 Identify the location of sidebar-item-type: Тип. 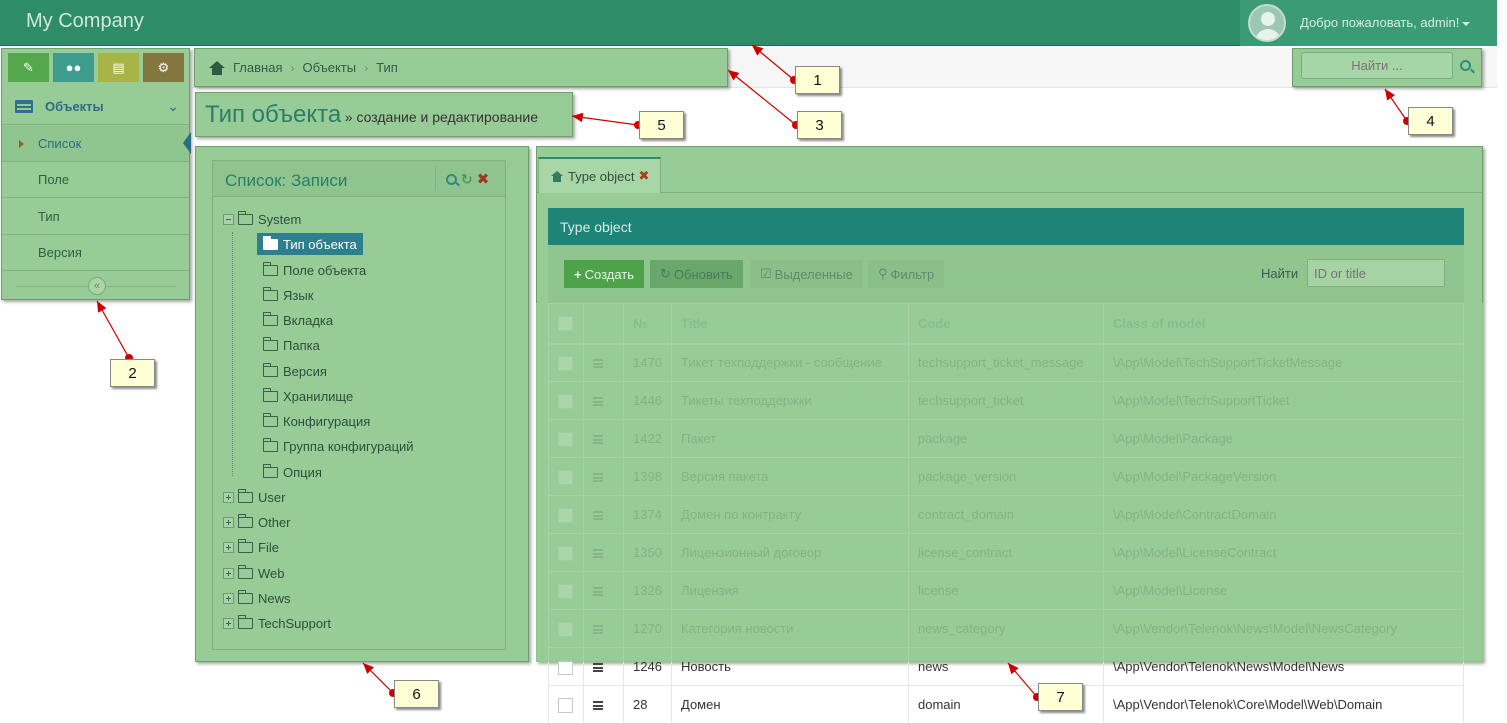
(95, 217).